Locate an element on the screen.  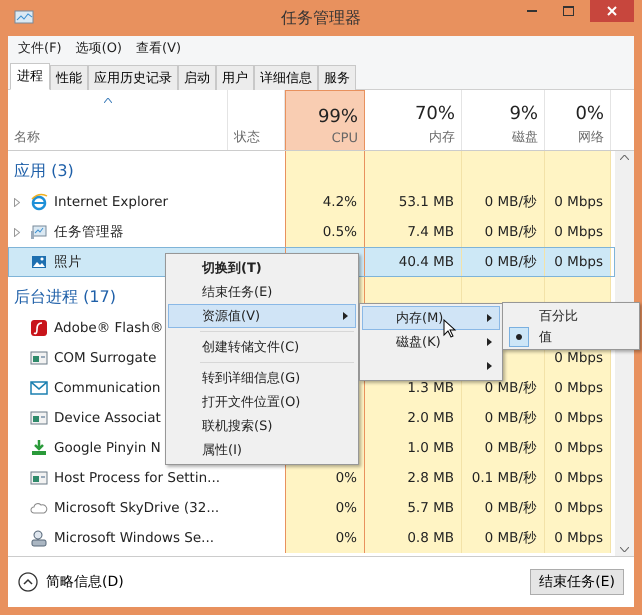
table-cell: 0.1 MB/秒 is located at coordinates (503, 478).